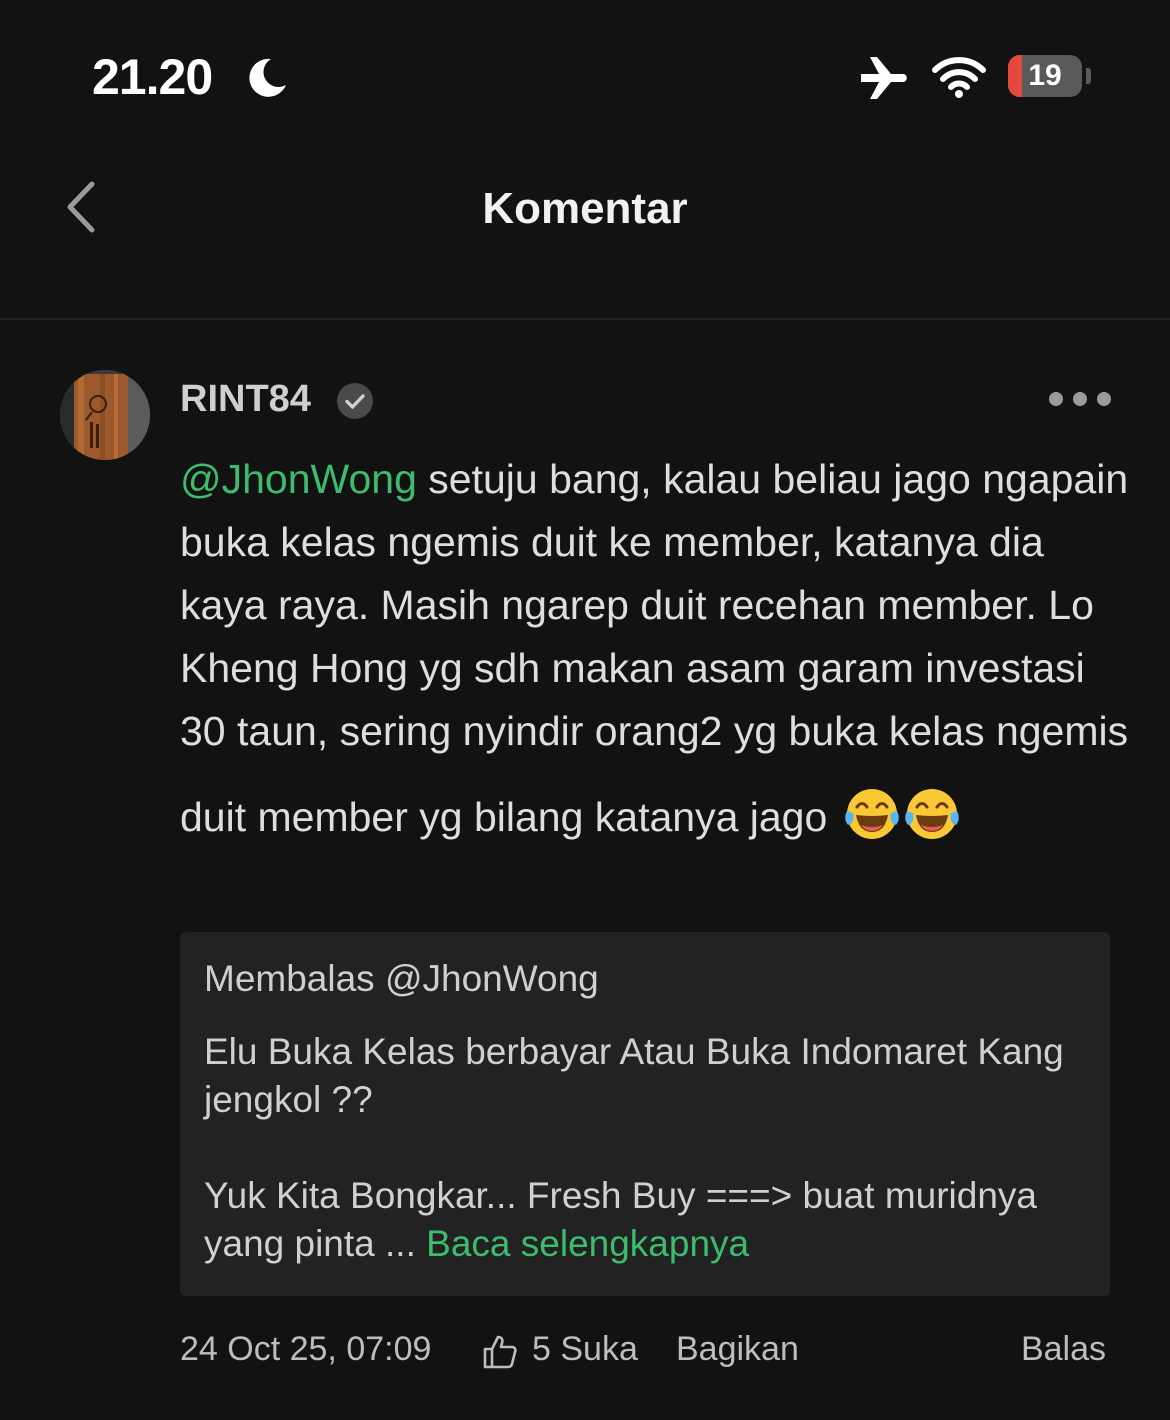 This screenshot has height=1420, width=1170. I want to click on more-options-button, so click(1080, 399).